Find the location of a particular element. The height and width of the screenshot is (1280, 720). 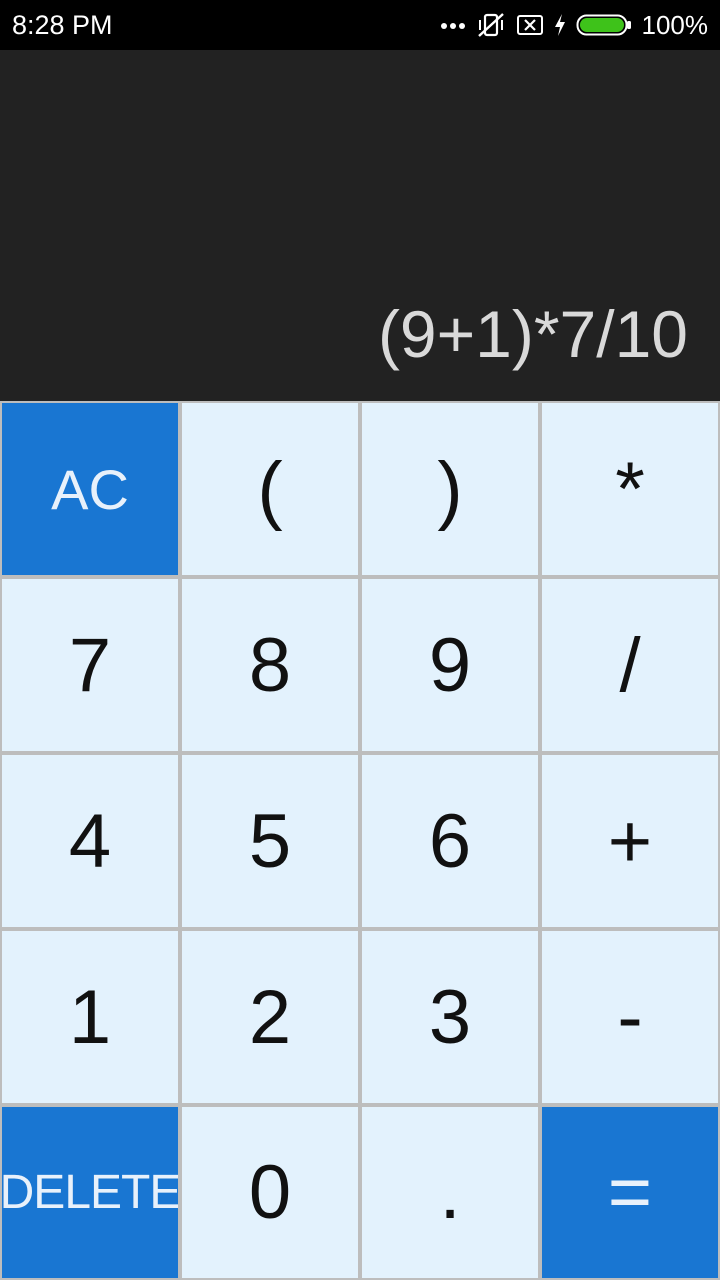

digit-1-button: 1 is located at coordinates (90, 1017).